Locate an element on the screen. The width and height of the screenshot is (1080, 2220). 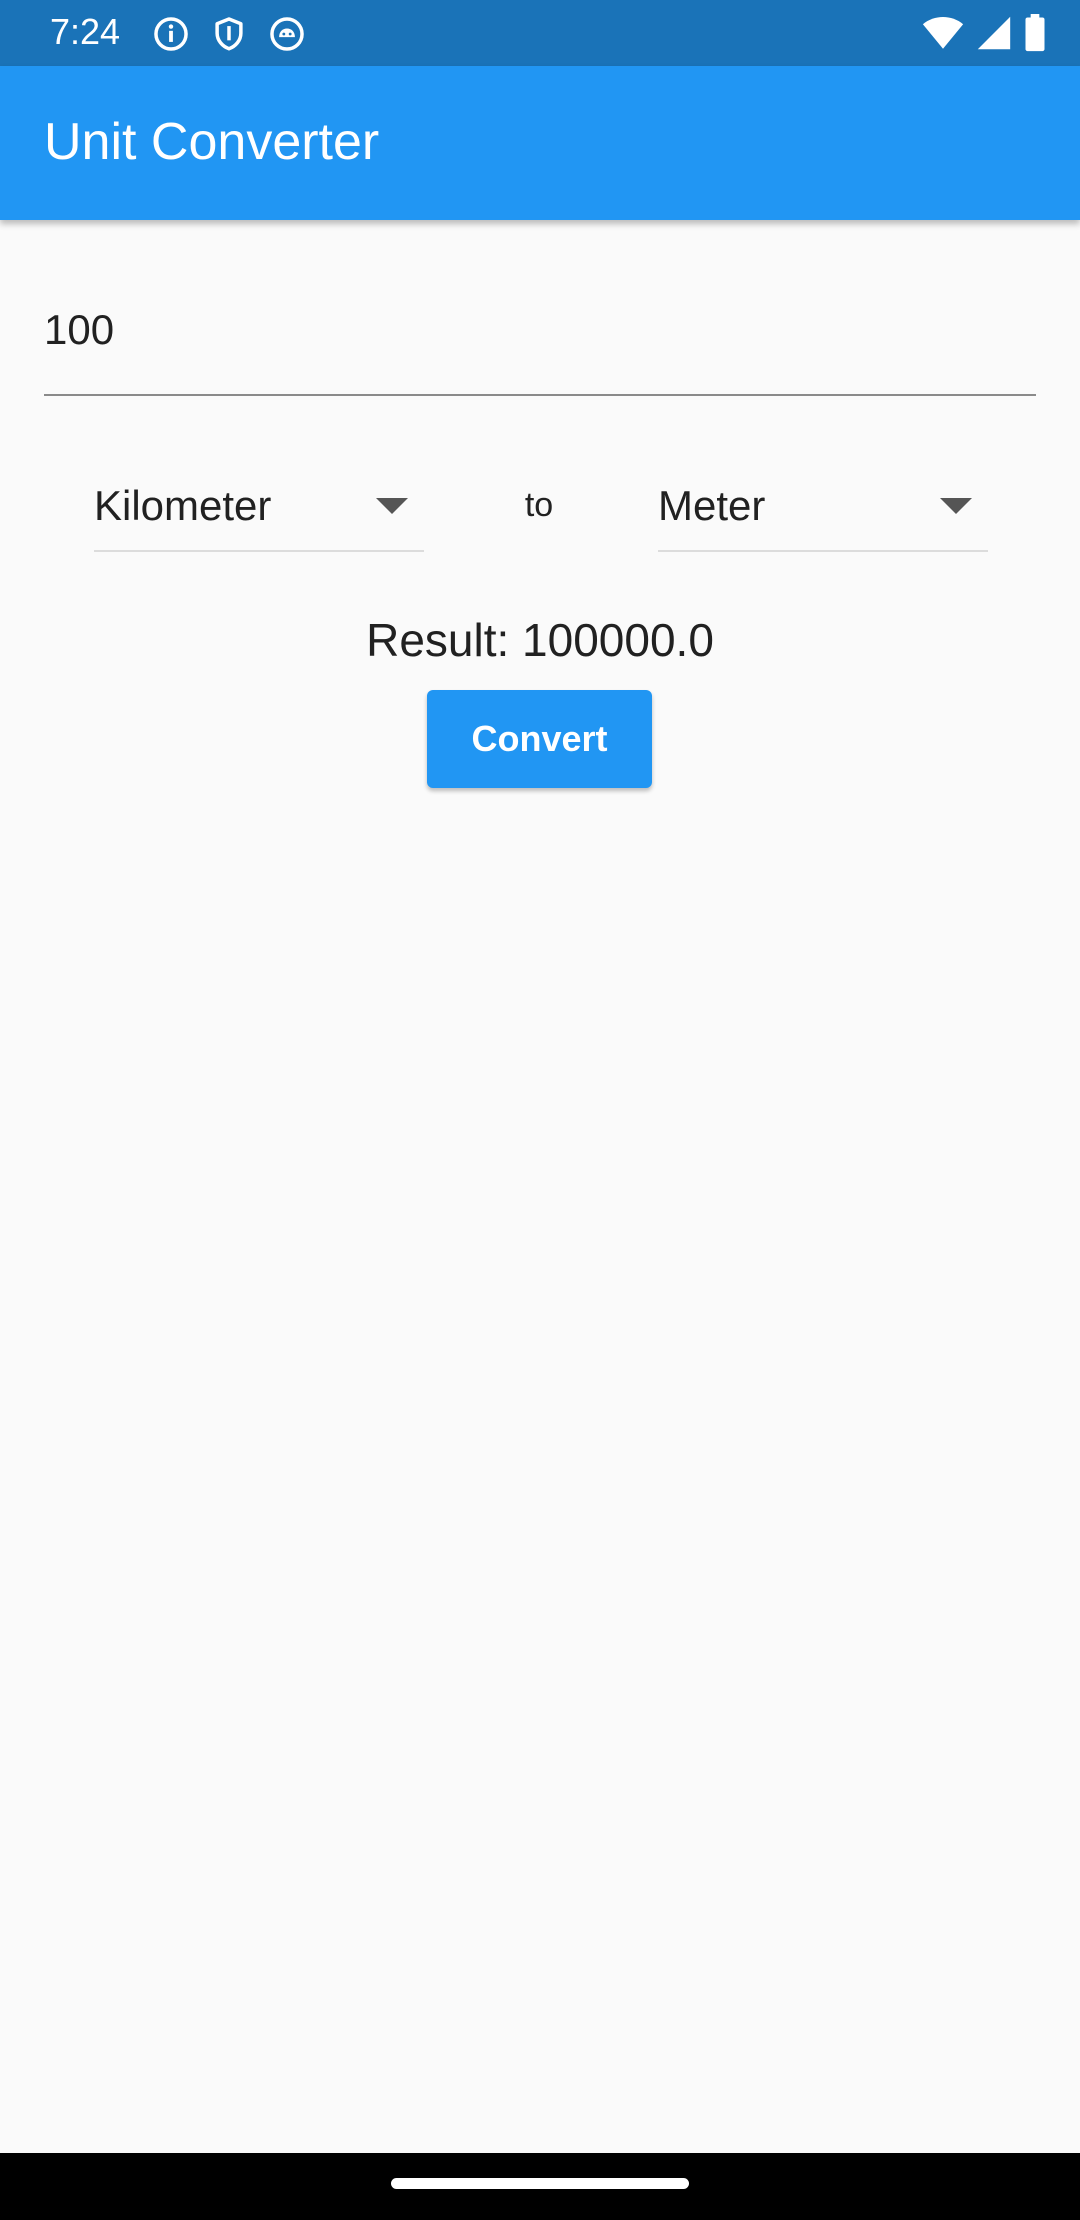
to-label: to is located at coordinates (539, 505).